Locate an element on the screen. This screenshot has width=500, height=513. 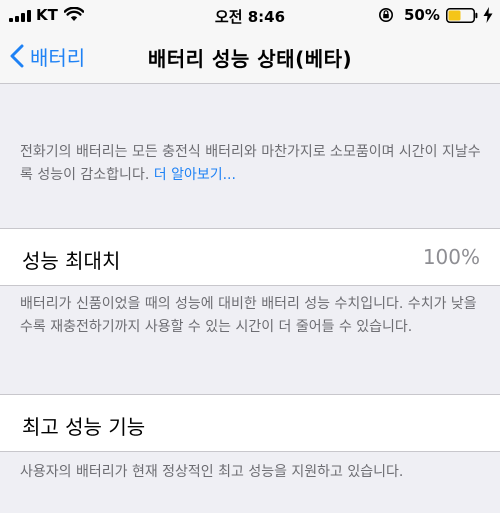
max-capacity-value: 100% is located at coordinates (451, 257).